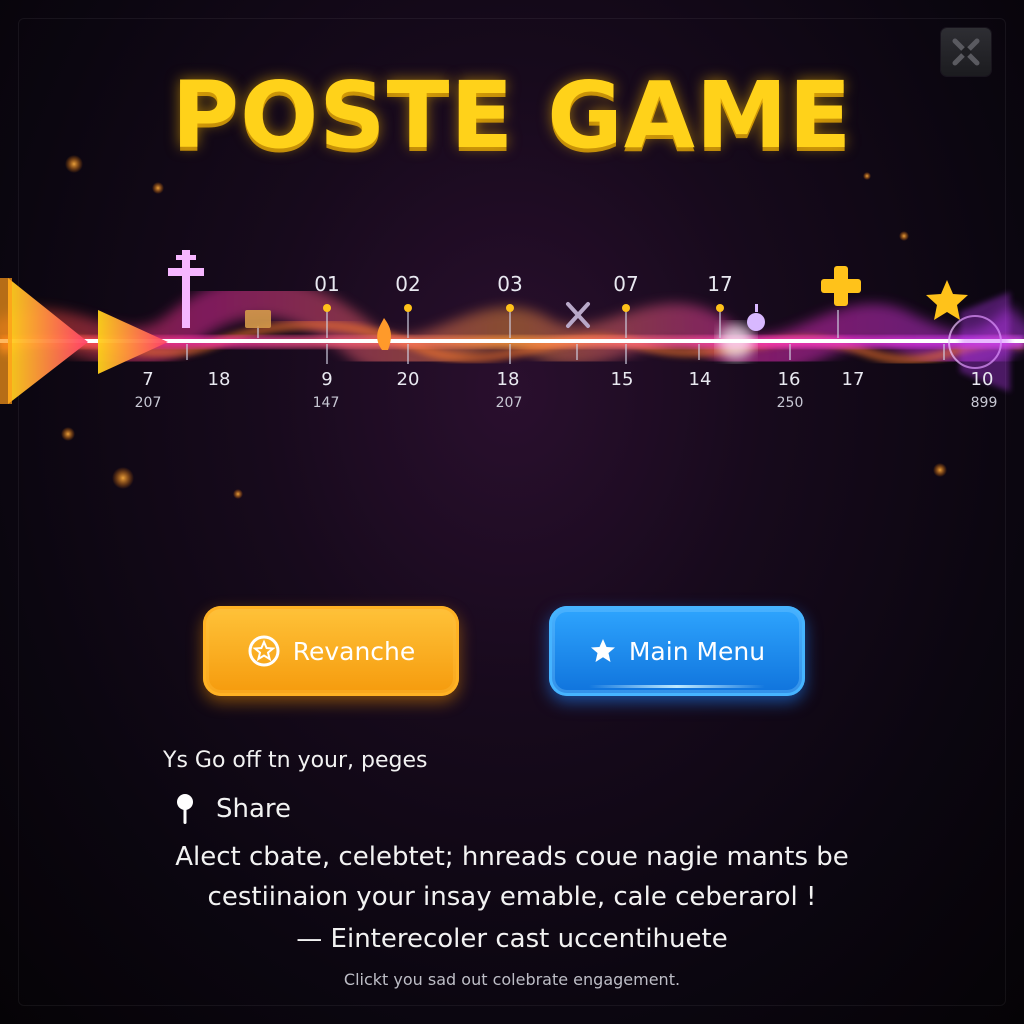 The image size is (1024, 1024). I want to click on track-number: 14, so click(700, 379).